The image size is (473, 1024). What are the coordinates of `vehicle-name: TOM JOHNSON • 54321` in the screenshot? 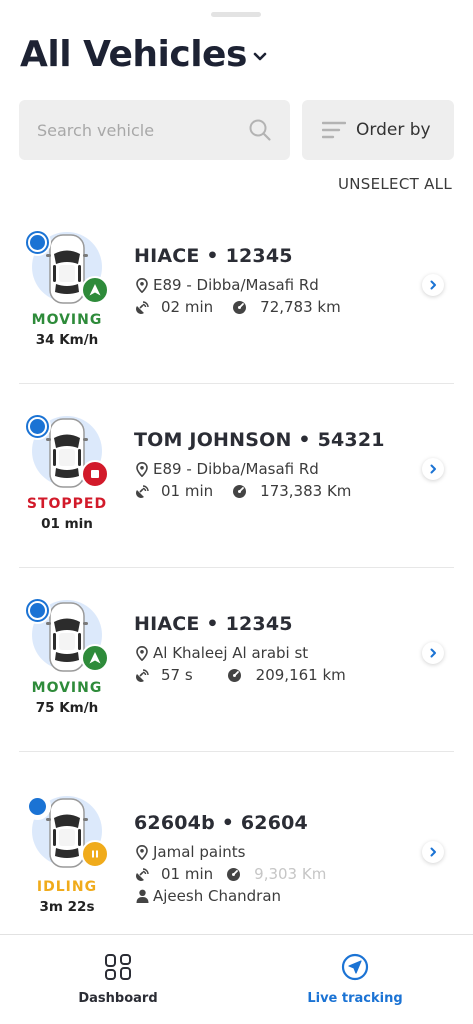 It's located at (259, 440).